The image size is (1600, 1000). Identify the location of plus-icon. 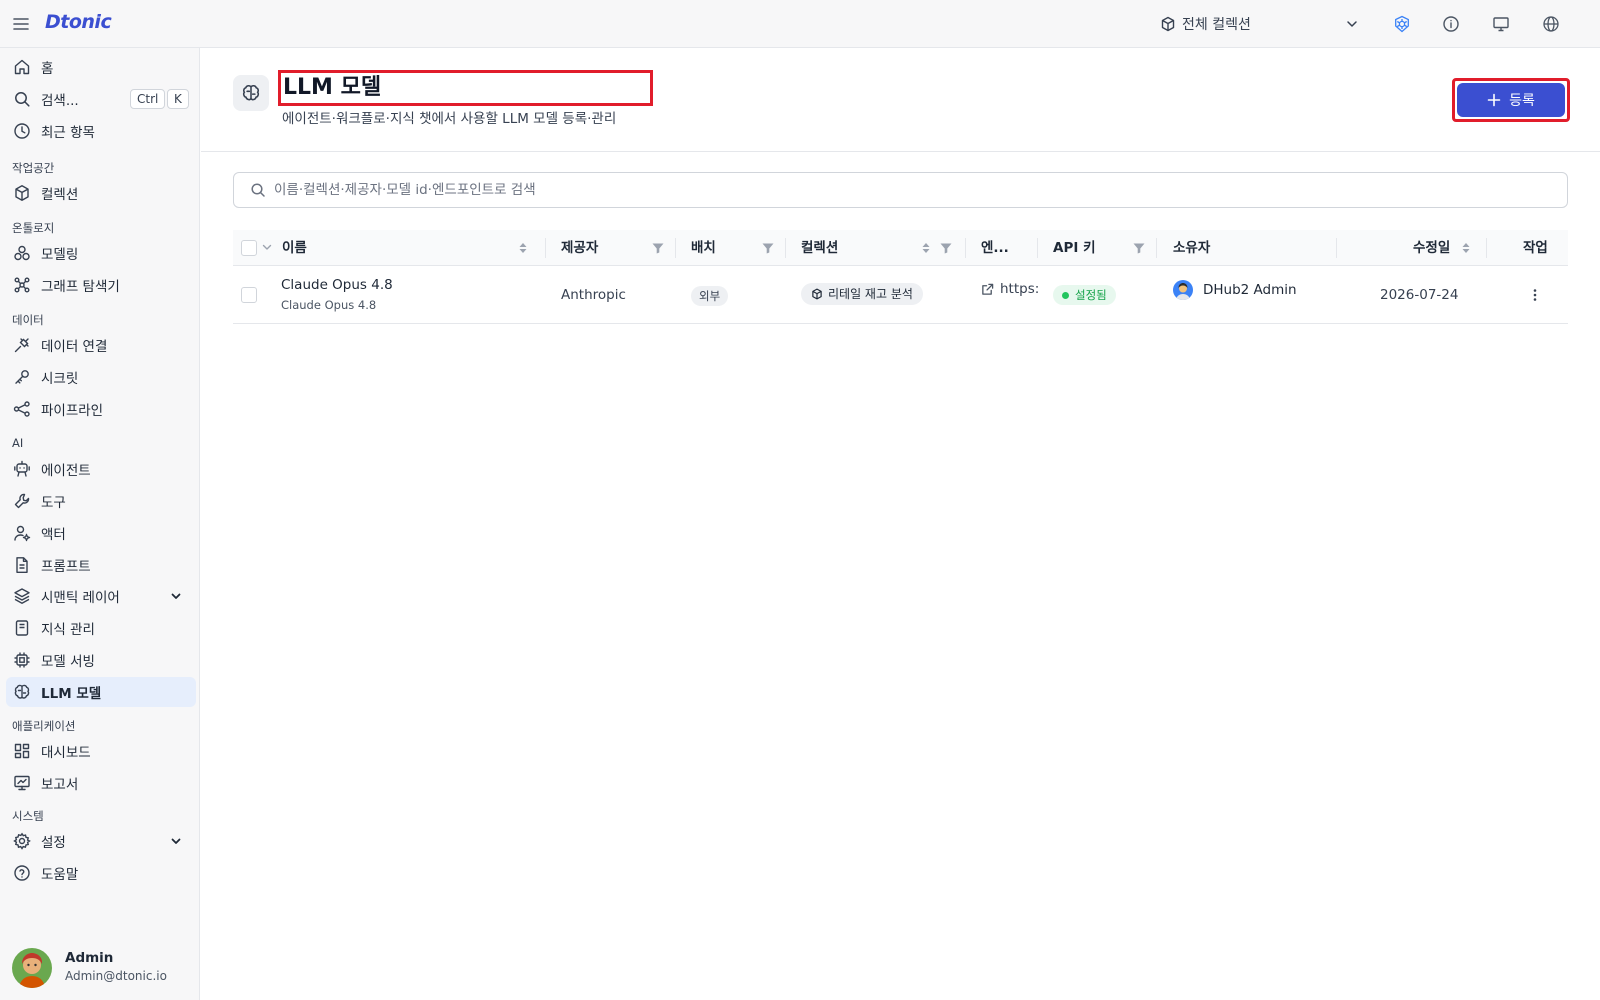
(1494, 100).